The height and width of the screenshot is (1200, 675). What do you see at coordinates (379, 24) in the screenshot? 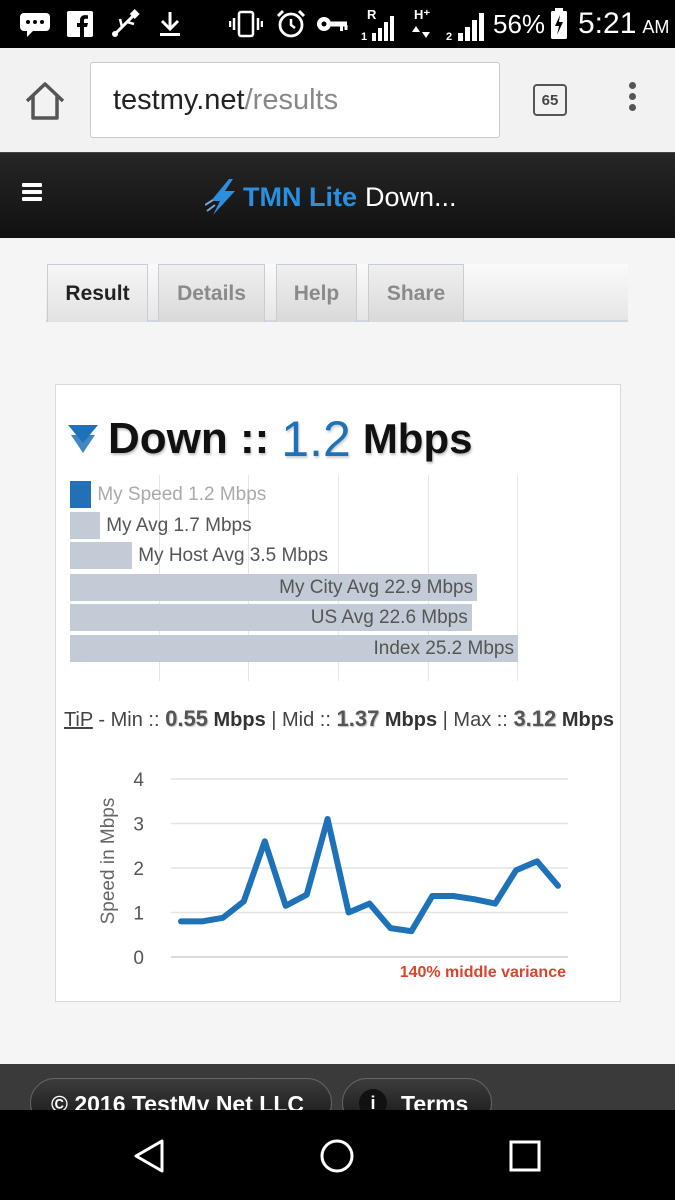
I see `signal-icon: R 1` at bounding box center [379, 24].